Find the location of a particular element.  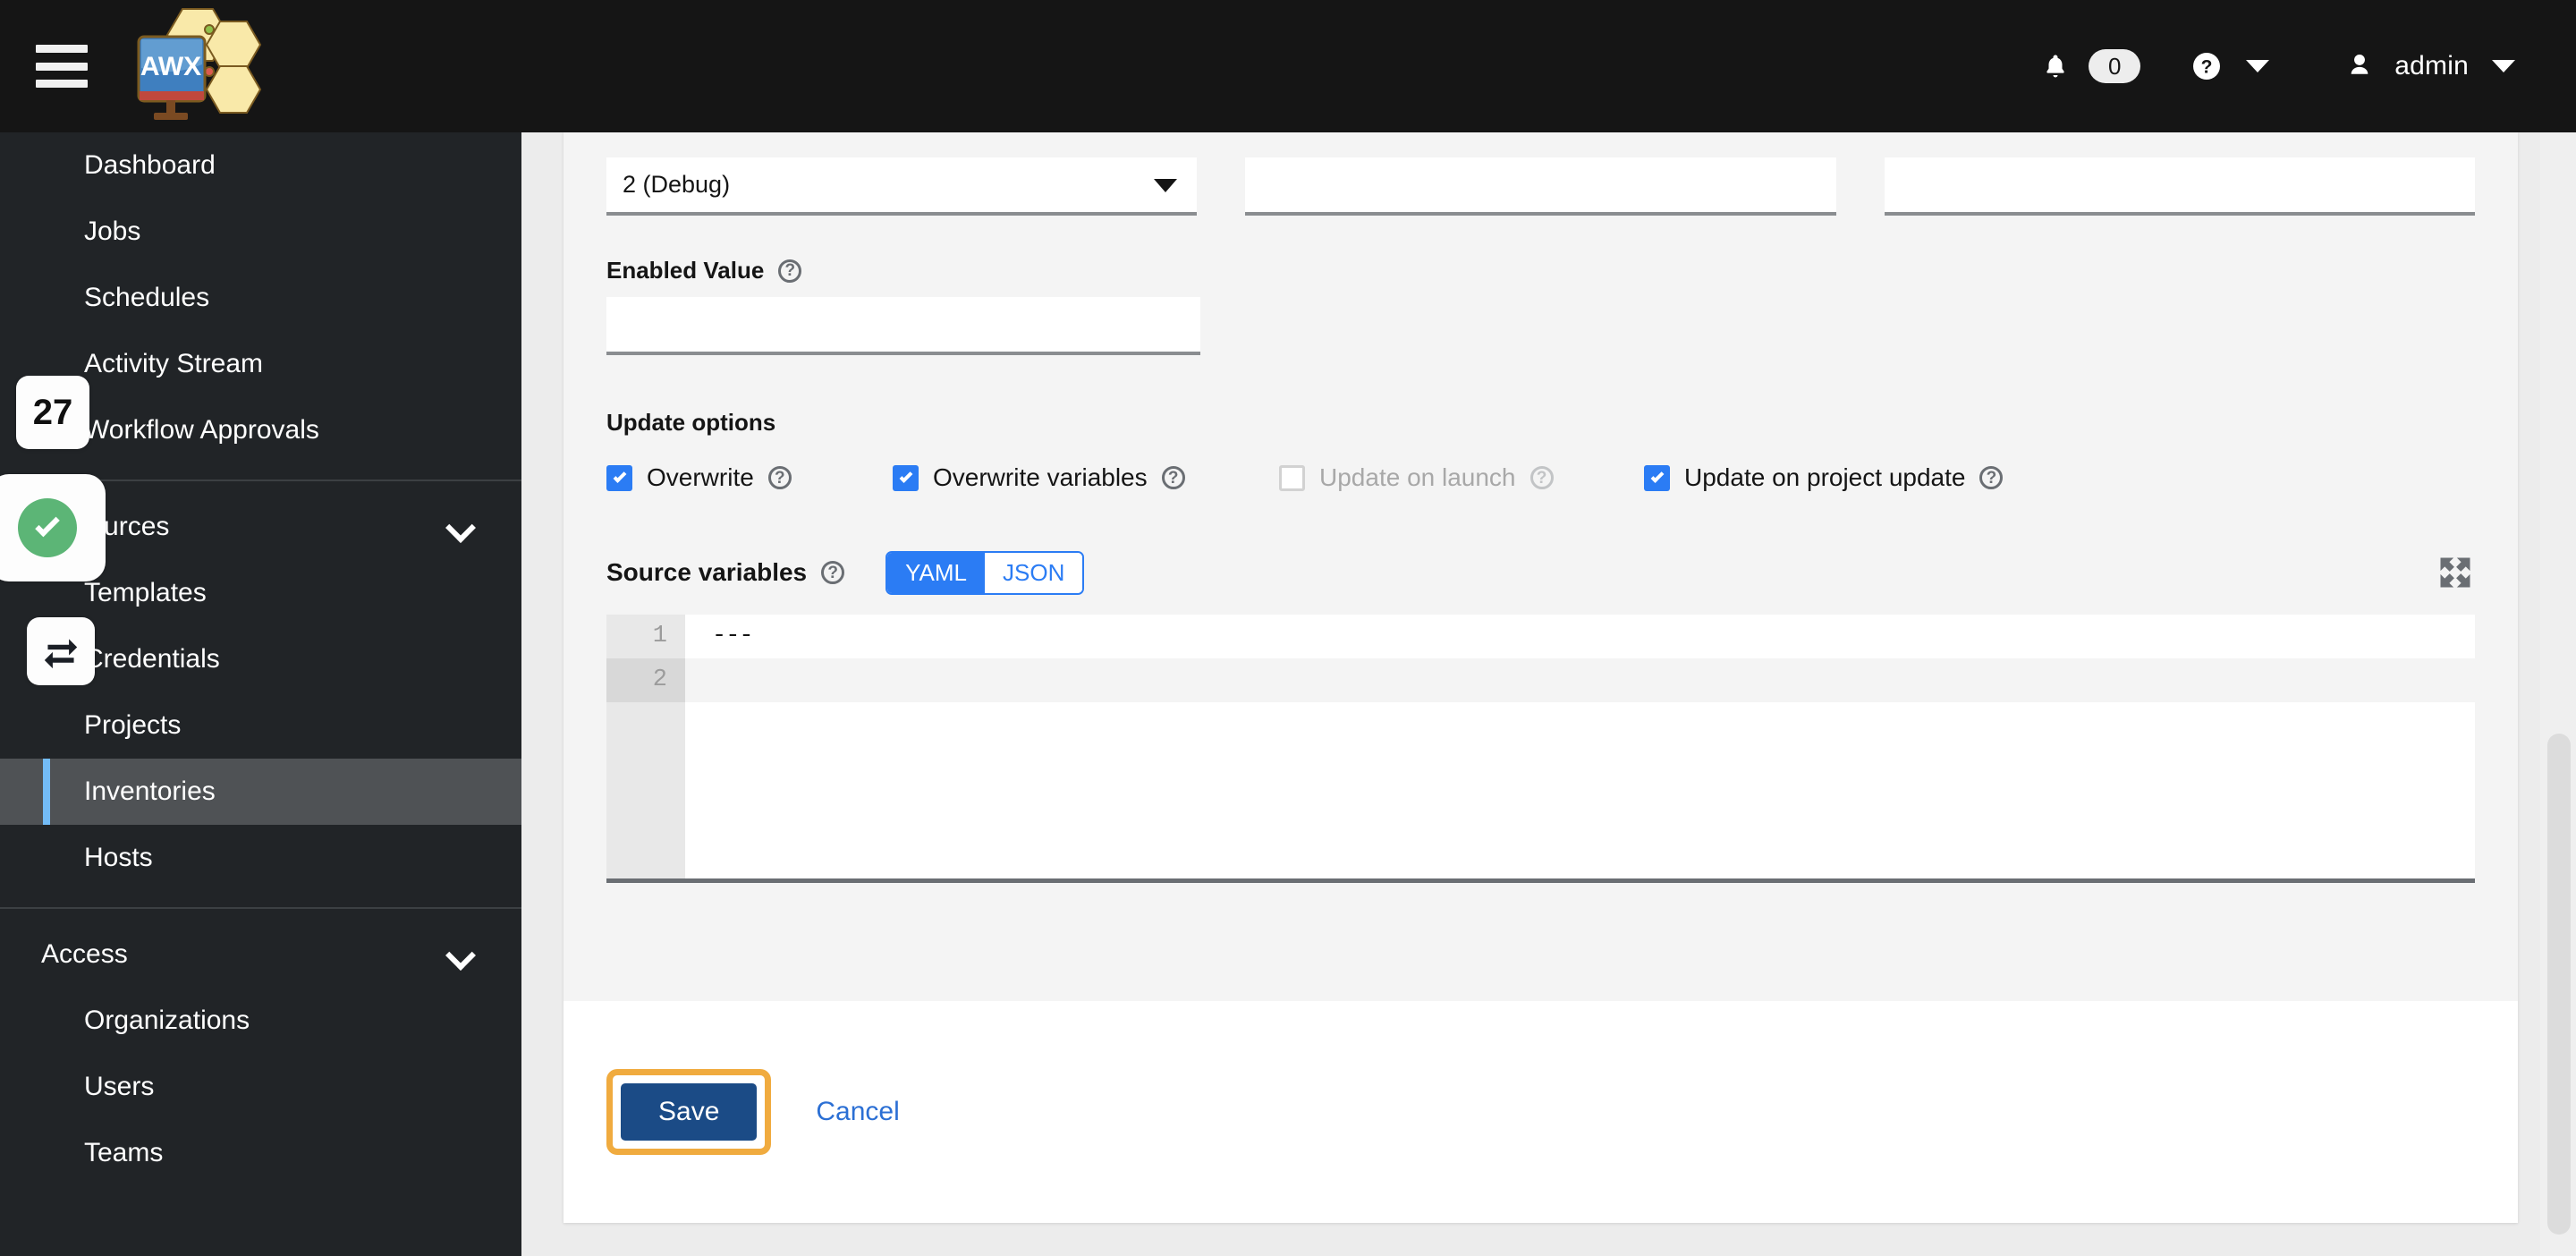

masthead-toolbar: 0 ? admin is located at coordinates (2272, 66).